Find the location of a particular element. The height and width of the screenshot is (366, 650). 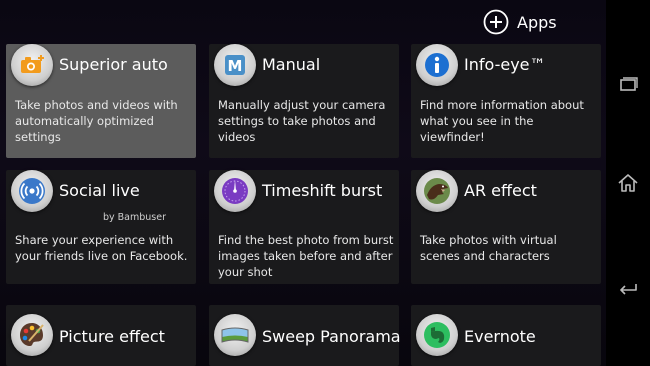

tile-title: Picture effect is located at coordinates (112, 336).